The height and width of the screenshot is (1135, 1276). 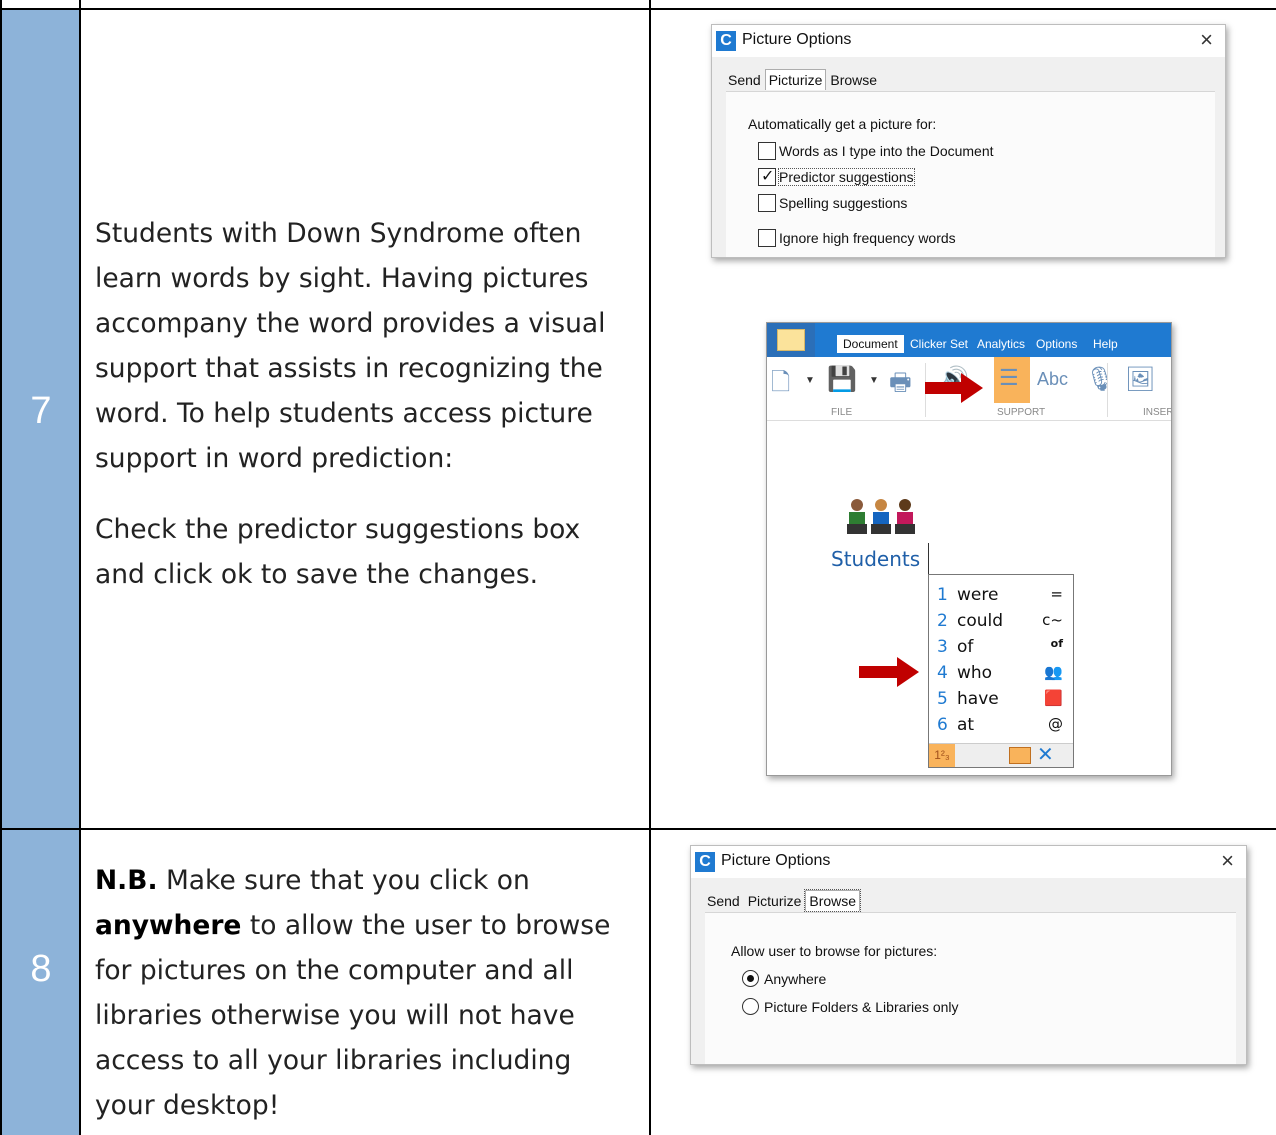 I want to click on table-border-step, so click(x=80, y=567).